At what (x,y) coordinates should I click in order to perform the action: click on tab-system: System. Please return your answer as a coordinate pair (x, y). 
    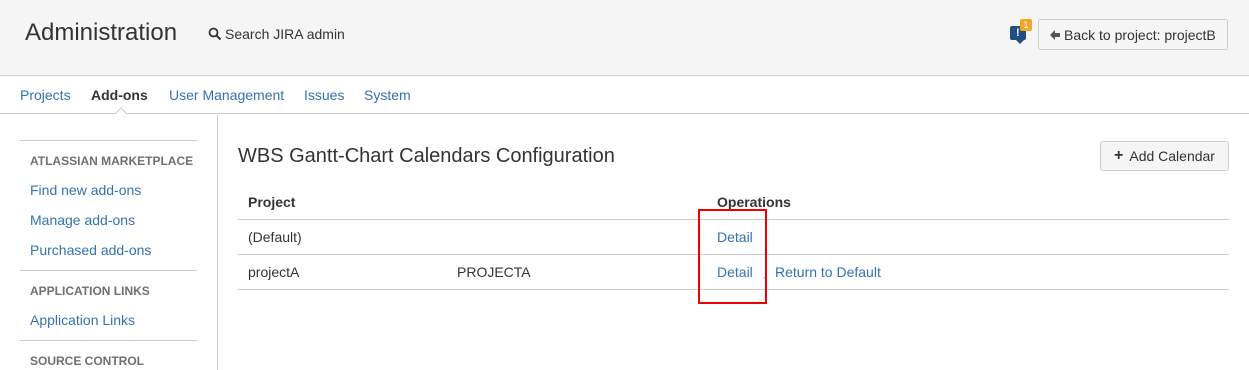
    Looking at the image, I should click on (387, 95).